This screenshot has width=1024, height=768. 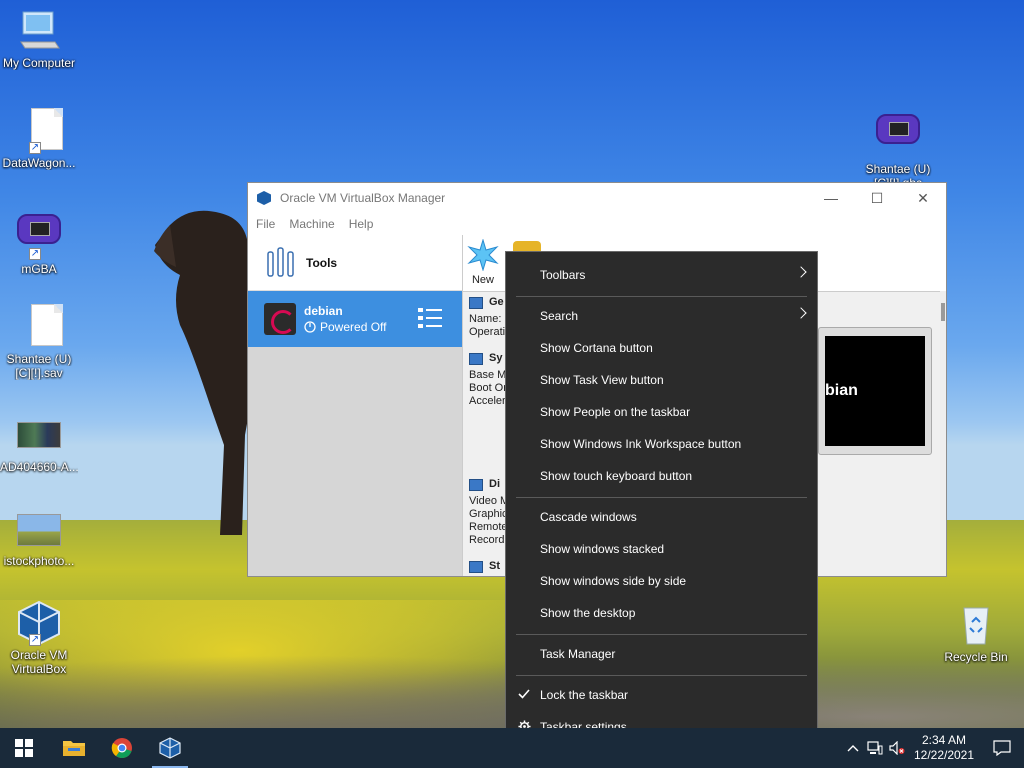 What do you see at coordinates (898, 149) in the screenshot?
I see `desktop-icon-shantae-gbc: Shantae (U) [C][!].gbc` at bounding box center [898, 149].